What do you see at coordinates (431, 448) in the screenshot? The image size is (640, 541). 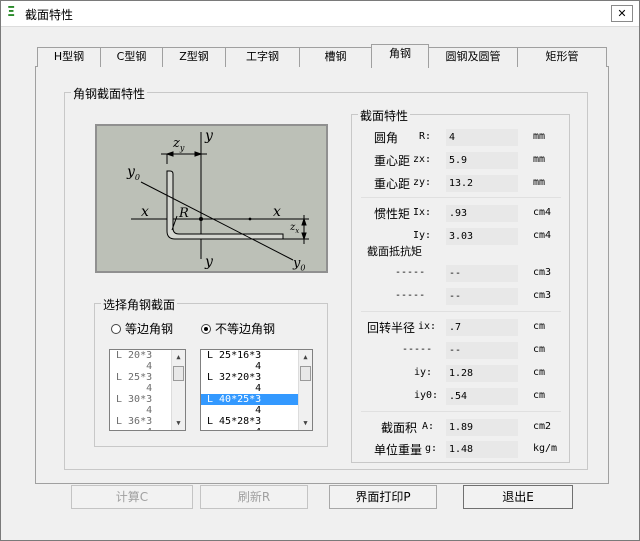 I see `sym-g: g:` at bounding box center [431, 448].